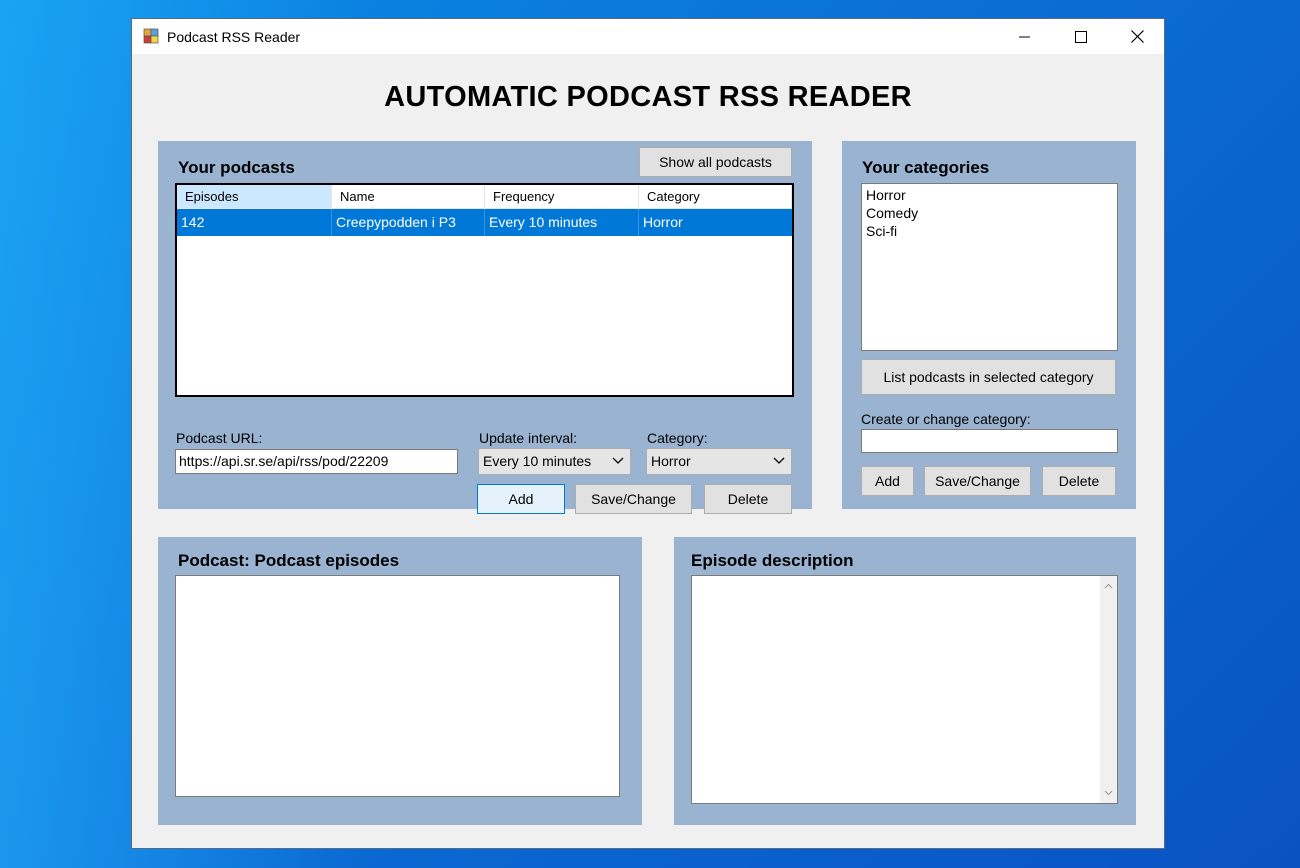 This screenshot has height=868, width=1300. I want to click on column-header-name: Name, so click(408, 196).